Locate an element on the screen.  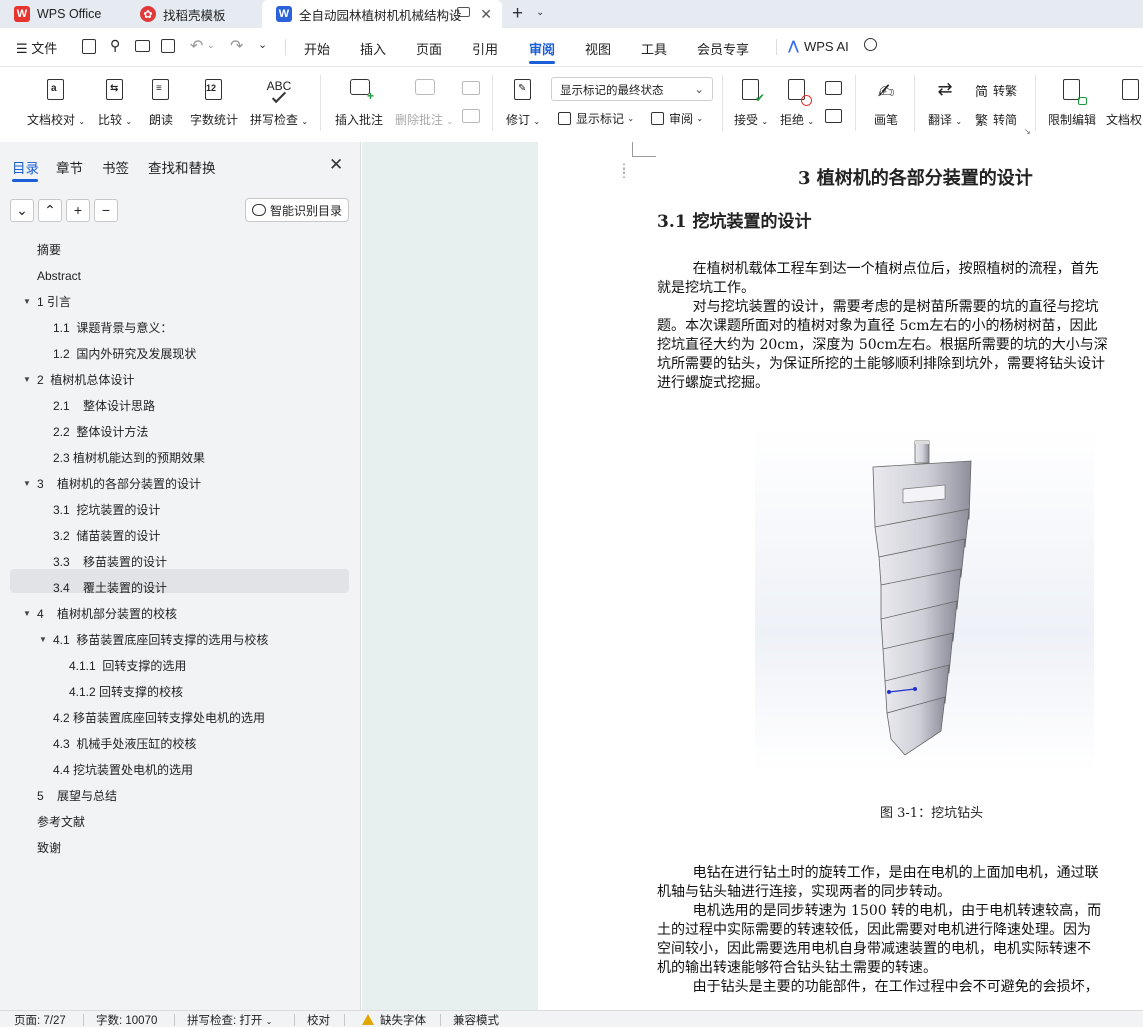
toc-item: 摘要 is located at coordinates (49, 250).